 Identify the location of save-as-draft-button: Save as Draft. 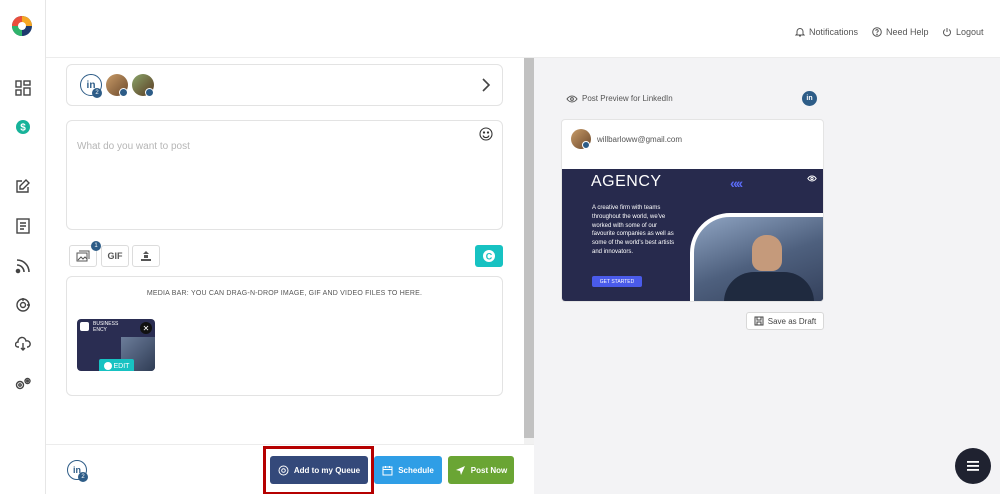
(785, 321).